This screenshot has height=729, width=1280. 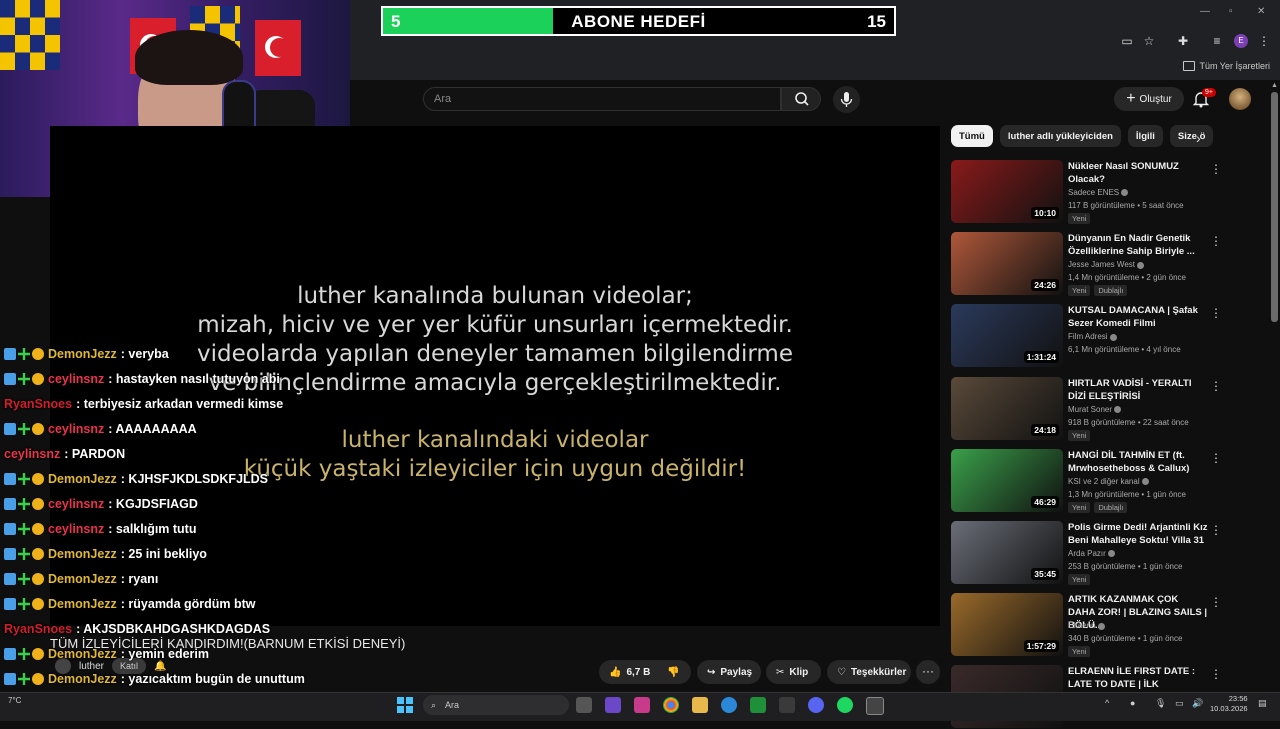 What do you see at coordinates (1179, 703) in the screenshot?
I see `network-icon: ▭` at bounding box center [1179, 703].